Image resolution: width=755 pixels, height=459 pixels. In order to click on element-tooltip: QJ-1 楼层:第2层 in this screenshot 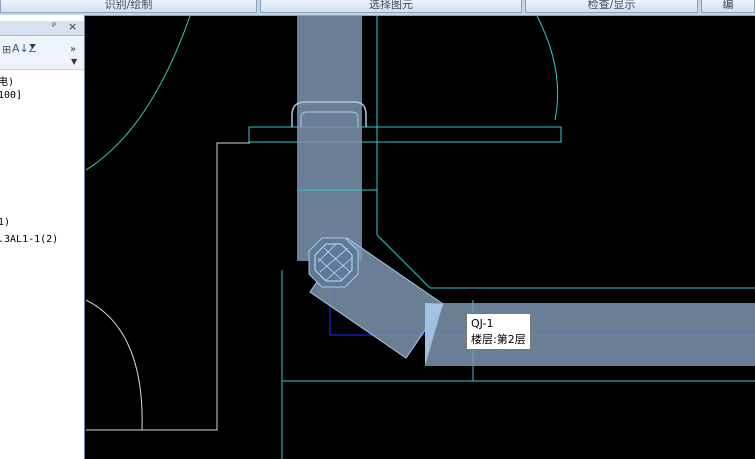, I will do `click(498, 331)`.